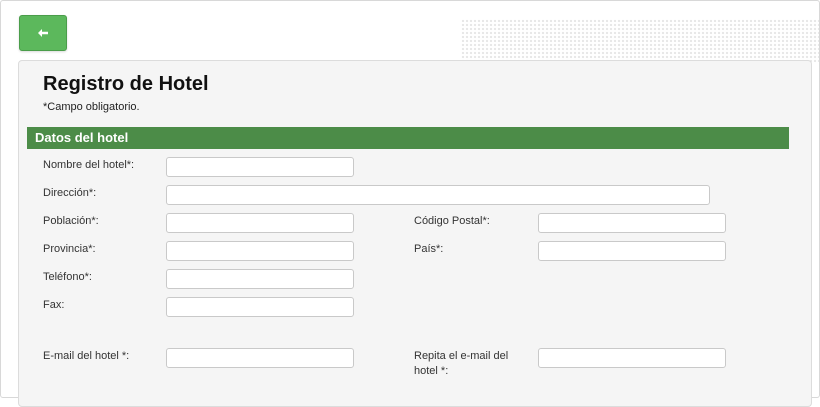 The image size is (820, 407). What do you see at coordinates (67, 277) in the screenshot?
I see `phone-label: Teléfono*:` at bounding box center [67, 277].